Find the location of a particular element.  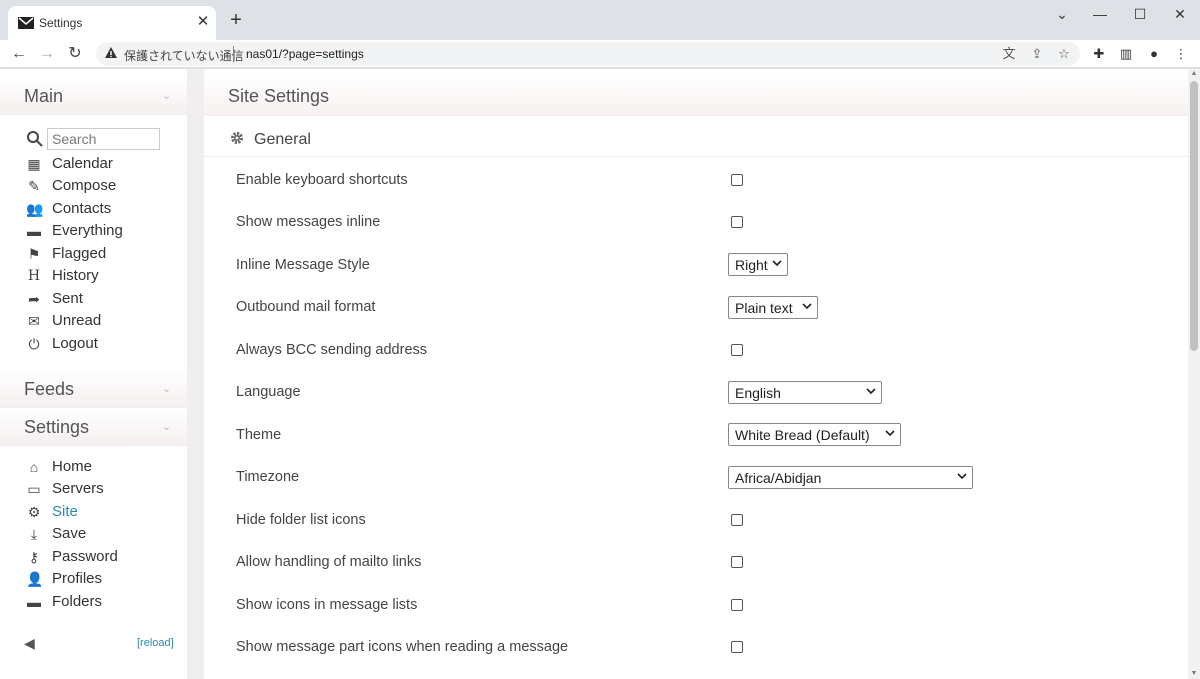

envelope-icon: ✉ is located at coordinates (34, 321).